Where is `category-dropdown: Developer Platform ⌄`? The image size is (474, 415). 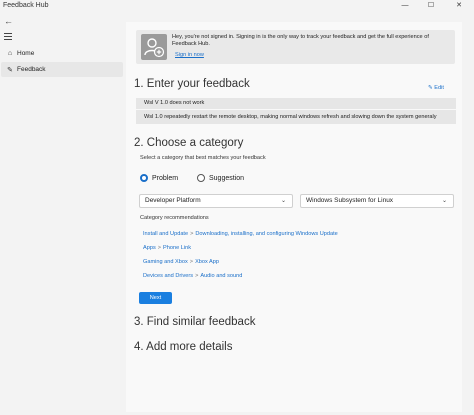 category-dropdown: Developer Platform ⌄ is located at coordinates (216, 201).